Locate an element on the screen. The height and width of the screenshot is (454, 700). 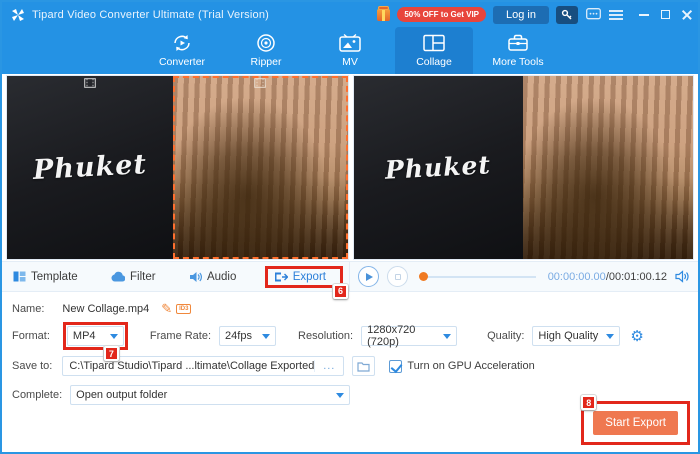
tab-template: Template is located at coordinates (45, 277).